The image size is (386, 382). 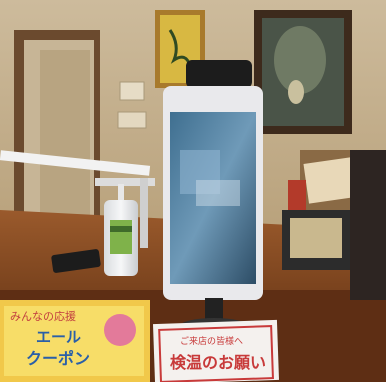 I want to click on doorway, so click(x=57, y=125).